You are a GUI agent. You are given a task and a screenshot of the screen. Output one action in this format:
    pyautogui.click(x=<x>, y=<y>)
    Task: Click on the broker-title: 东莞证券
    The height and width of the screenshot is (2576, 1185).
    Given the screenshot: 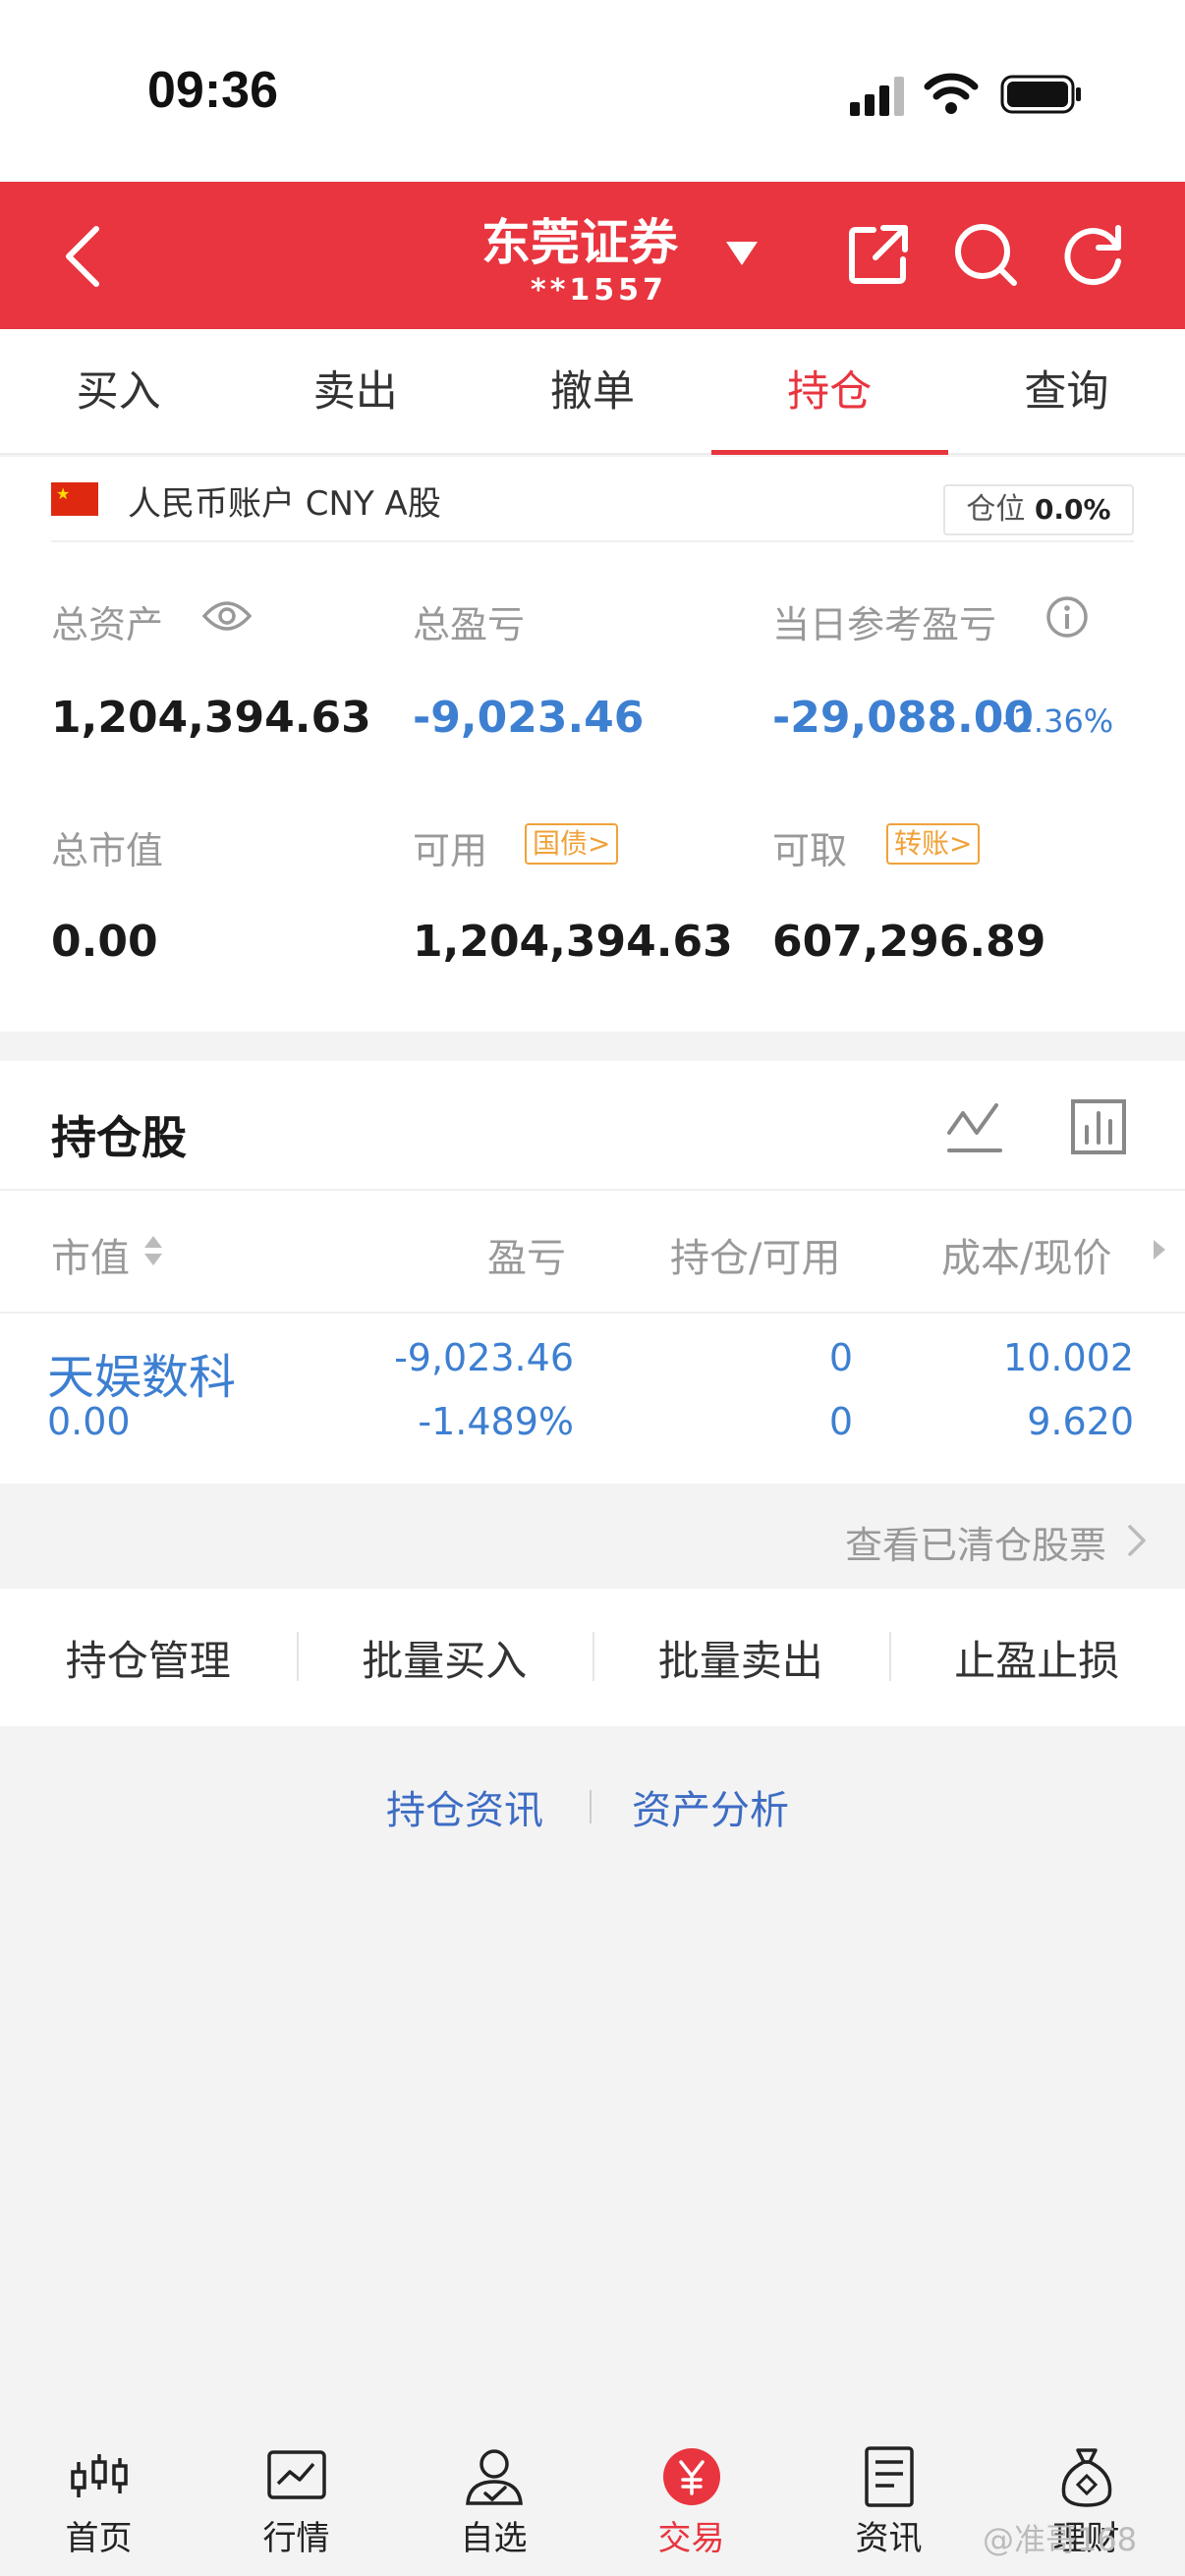 What is the action you would take?
    pyautogui.click(x=579, y=238)
    